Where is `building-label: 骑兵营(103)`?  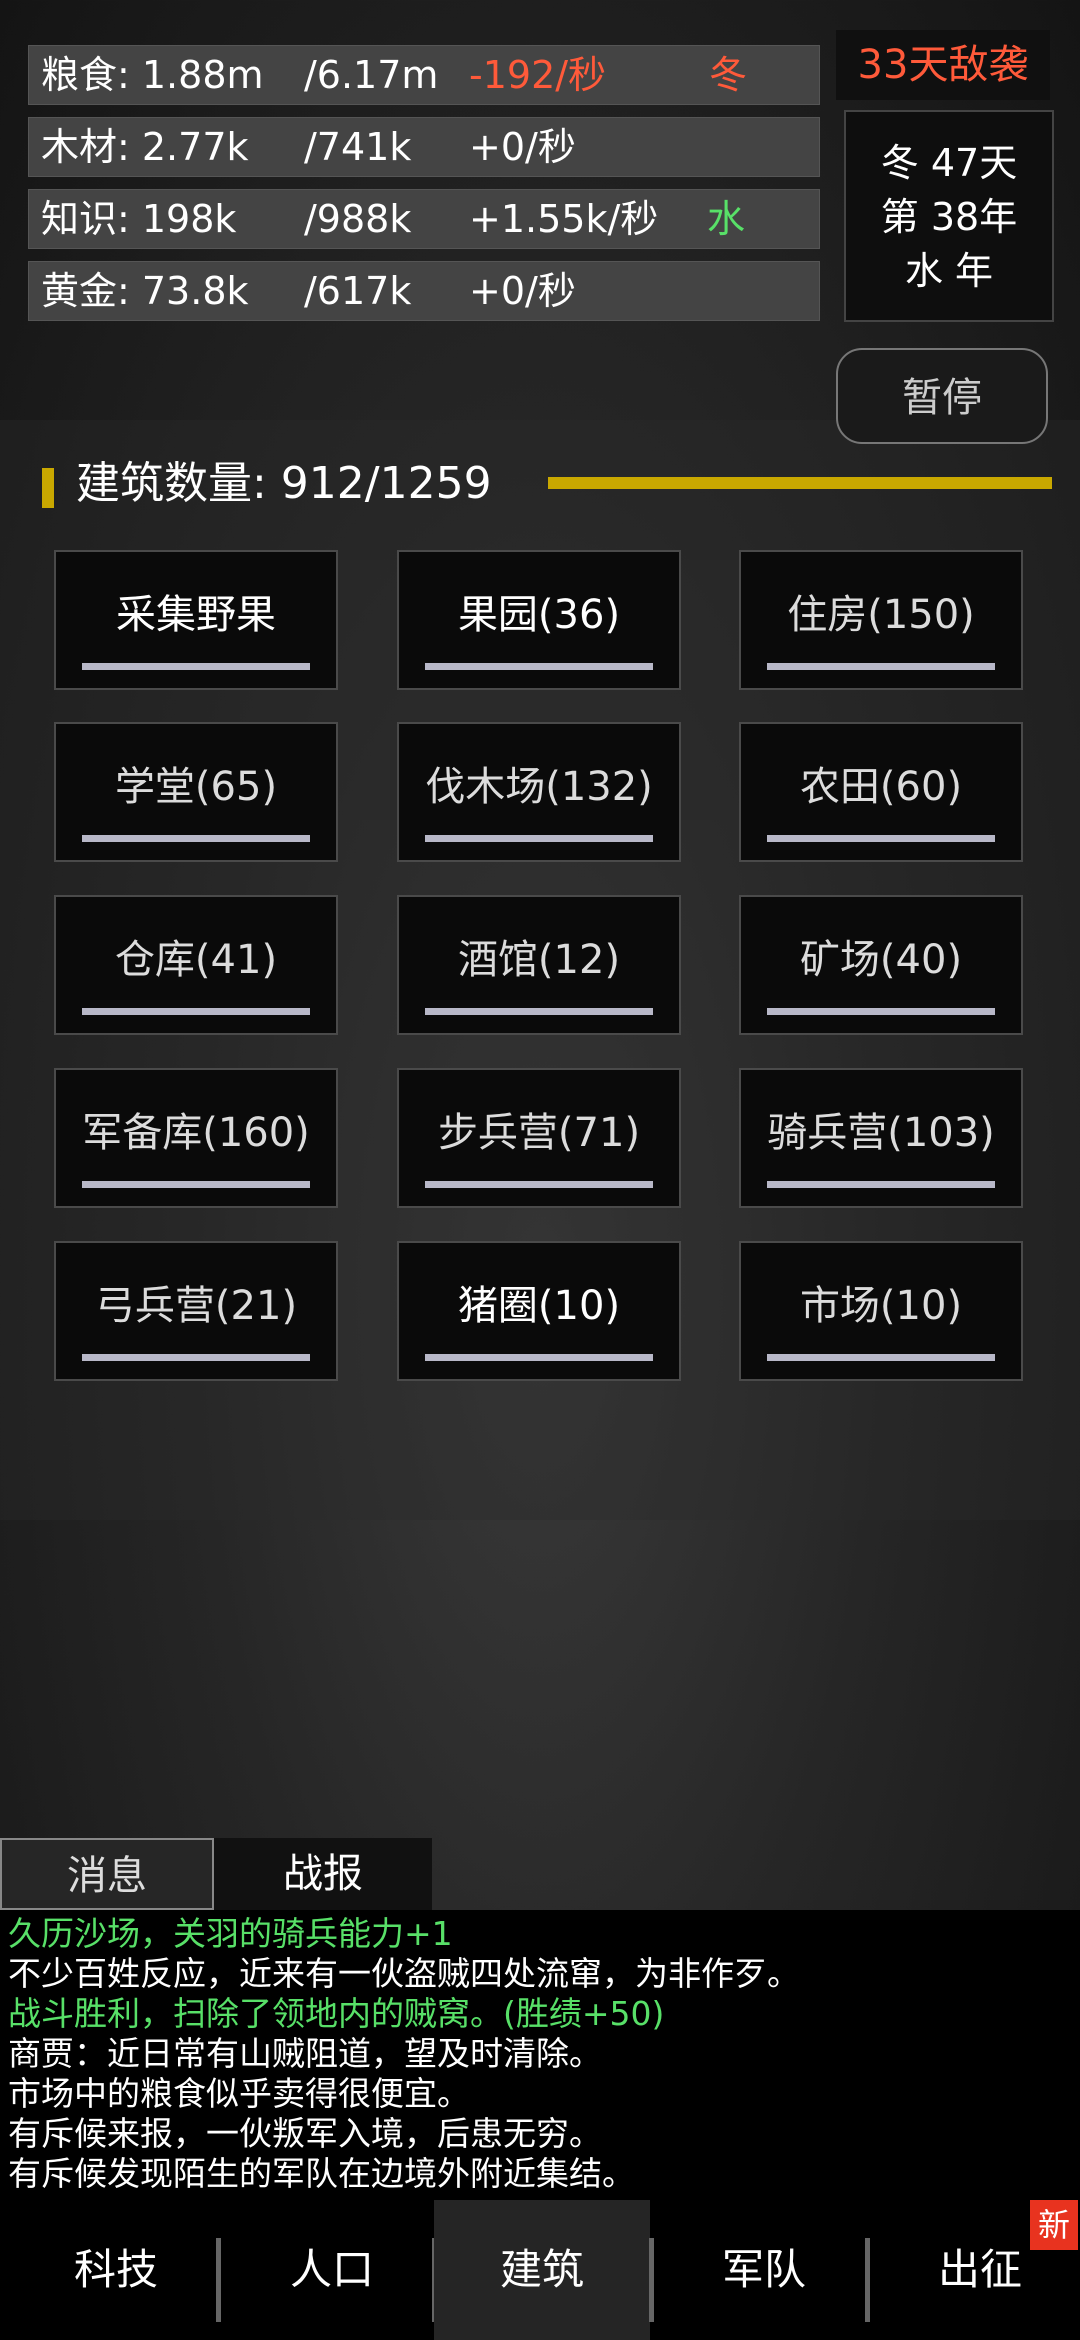 building-label: 骑兵营(103) is located at coordinates (881, 1133).